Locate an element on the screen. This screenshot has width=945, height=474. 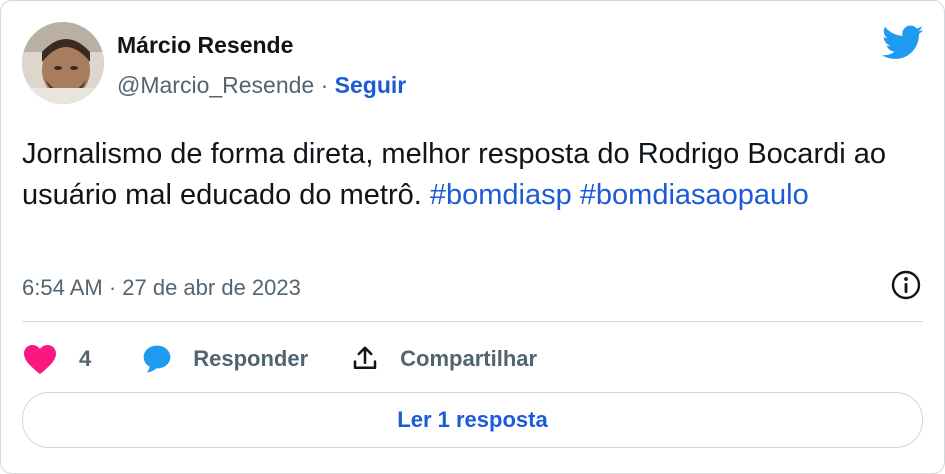
read-replies-button: Ler 1 resposta is located at coordinates (472, 420).